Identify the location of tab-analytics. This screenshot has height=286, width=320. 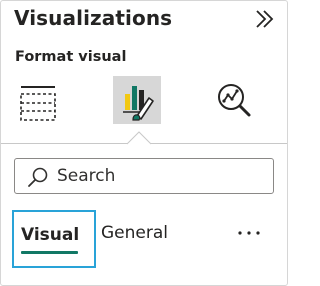
(234, 100).